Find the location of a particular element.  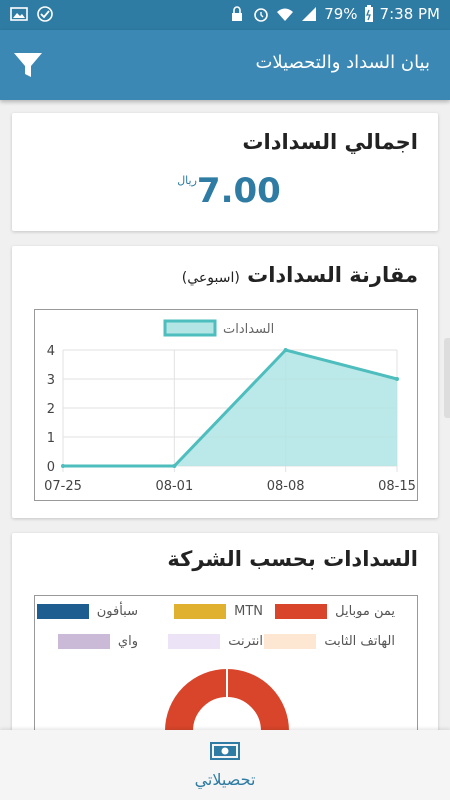

filter-icon is located at coordinates (28, 65).